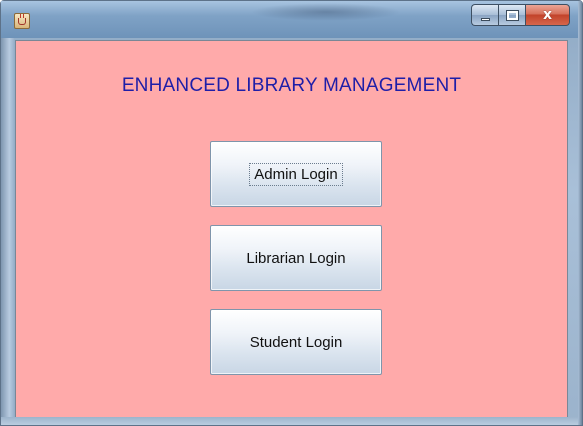 The image size is (583, 426). I want to click on close-icon: x, so click(547, 15).